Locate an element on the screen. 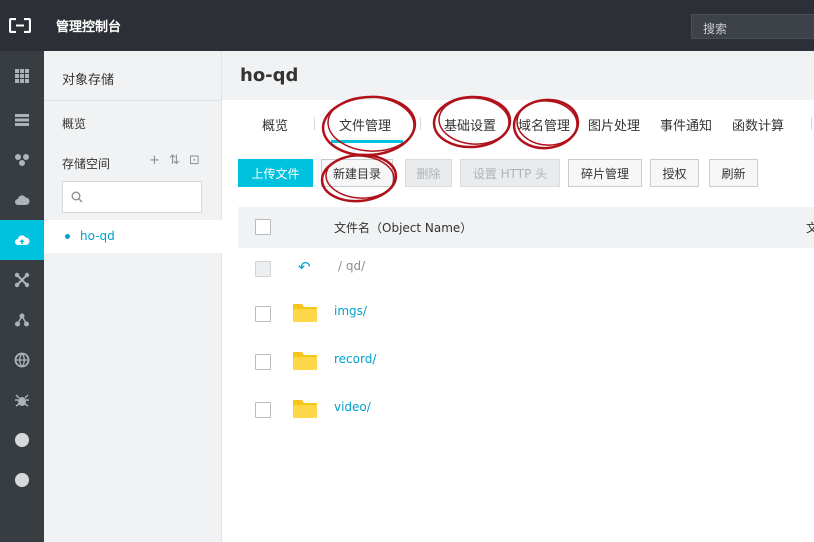  column-header-name: 文件名（Object Name） is located at coordinates (403, 227).